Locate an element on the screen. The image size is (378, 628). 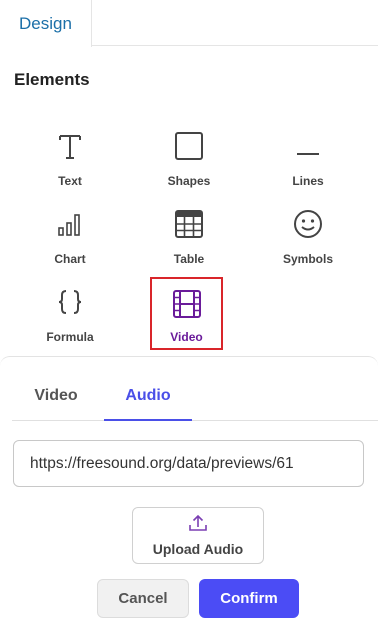
top-bar: Design is located at coordinates (189, 23).